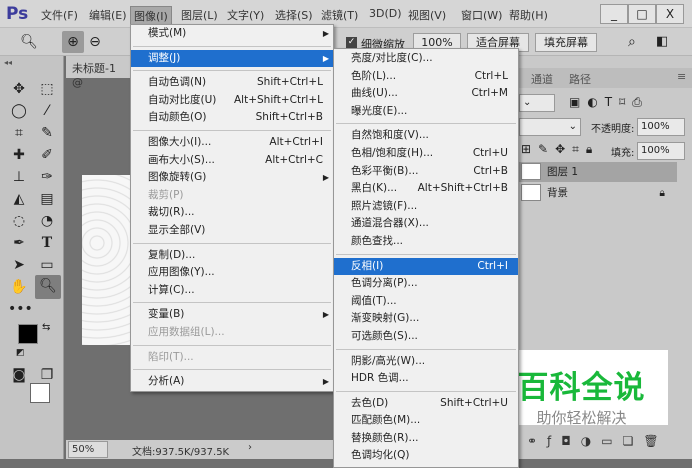 This screenshot has height=468, width=692. Describe the element at coordinates (47, 111) in the screenshot. I see `magic-wand-icon: ⁄` at that location.